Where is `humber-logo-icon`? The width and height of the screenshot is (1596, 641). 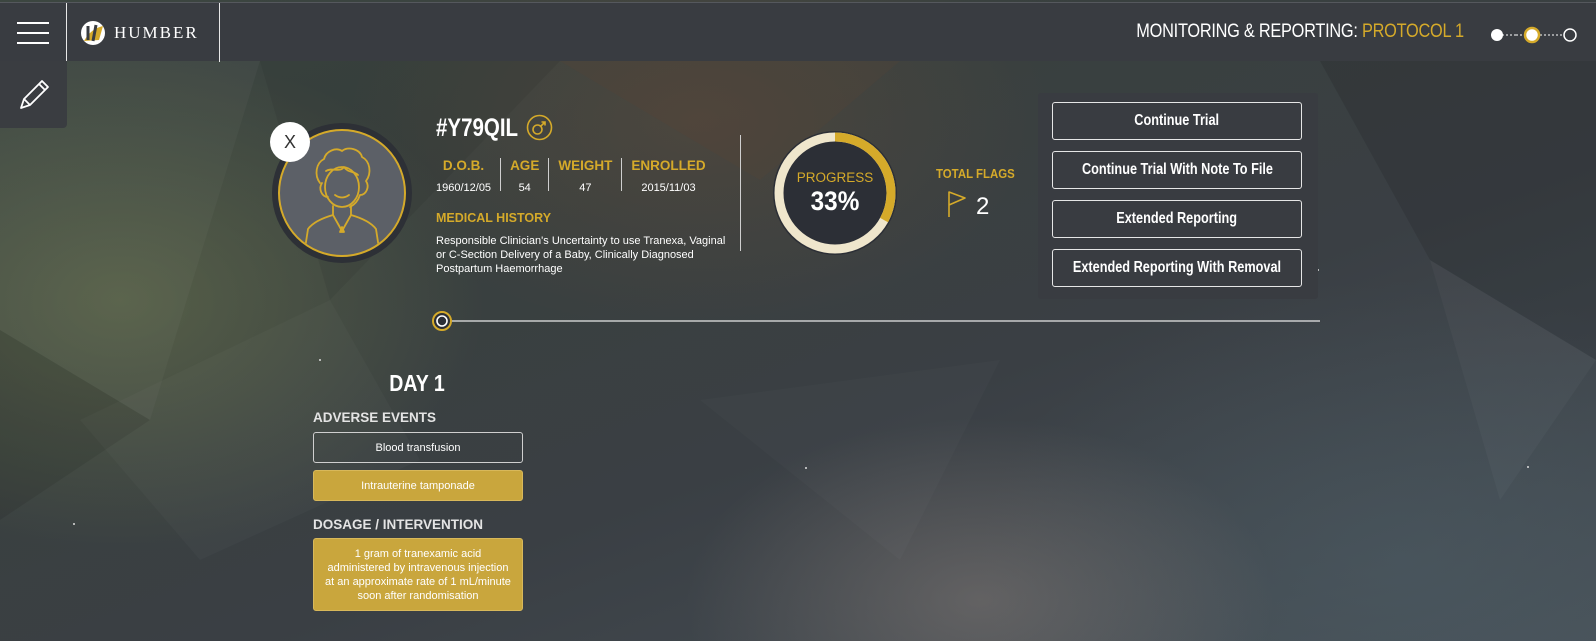
humber-logo-icon is located at coordinates (93, 32).